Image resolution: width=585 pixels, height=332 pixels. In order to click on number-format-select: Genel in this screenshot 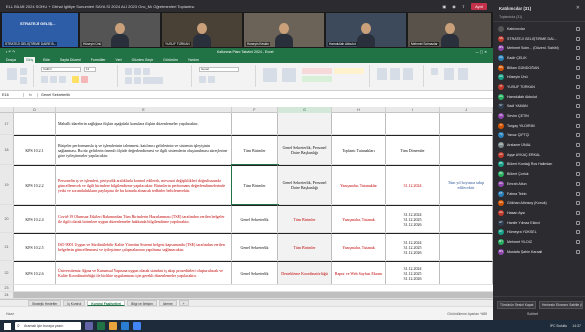, I will do `click(219, 69)`.